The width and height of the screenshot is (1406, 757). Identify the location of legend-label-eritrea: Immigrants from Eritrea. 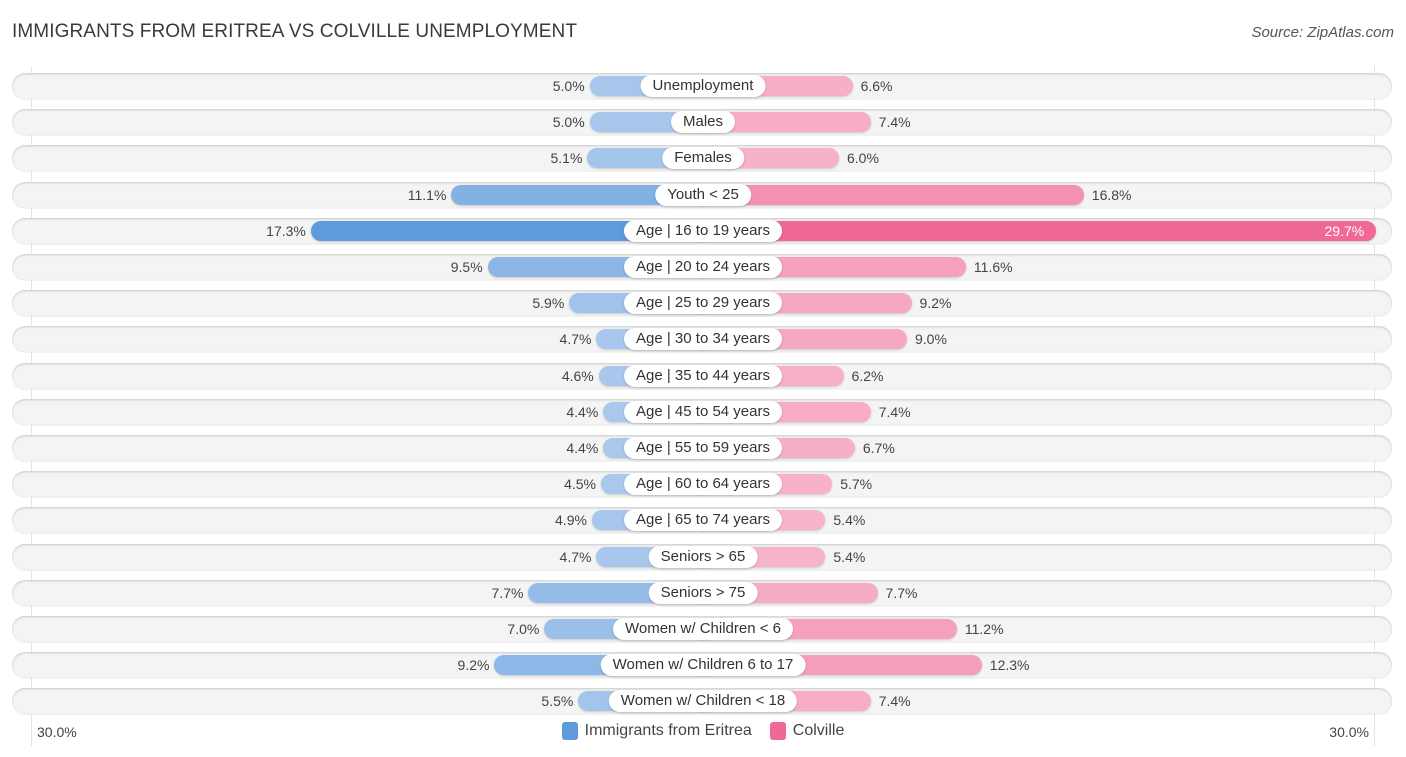
(668, 730).